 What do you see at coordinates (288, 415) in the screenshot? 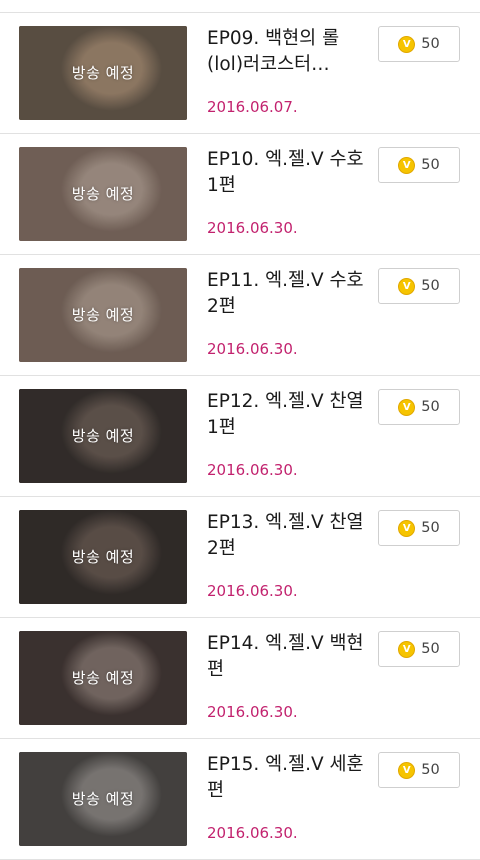
I see `episode-title: EP12. 엑.젤.V 찬열 1편` at bounding box center [288, 415].